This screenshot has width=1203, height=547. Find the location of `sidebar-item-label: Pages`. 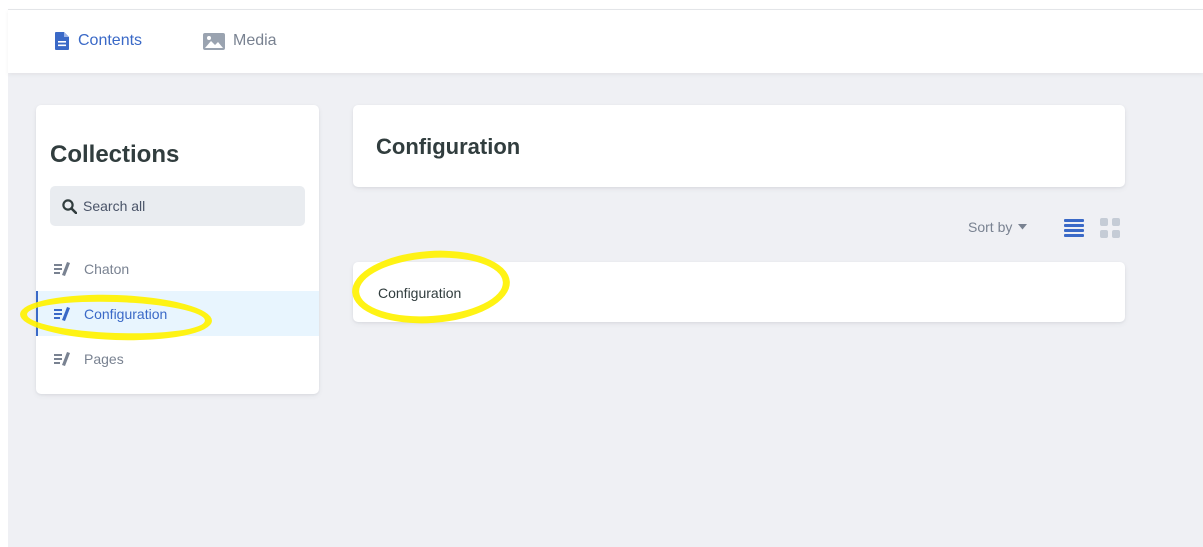

sidebar-item-label: Pages is located at coordinates (104, 358).